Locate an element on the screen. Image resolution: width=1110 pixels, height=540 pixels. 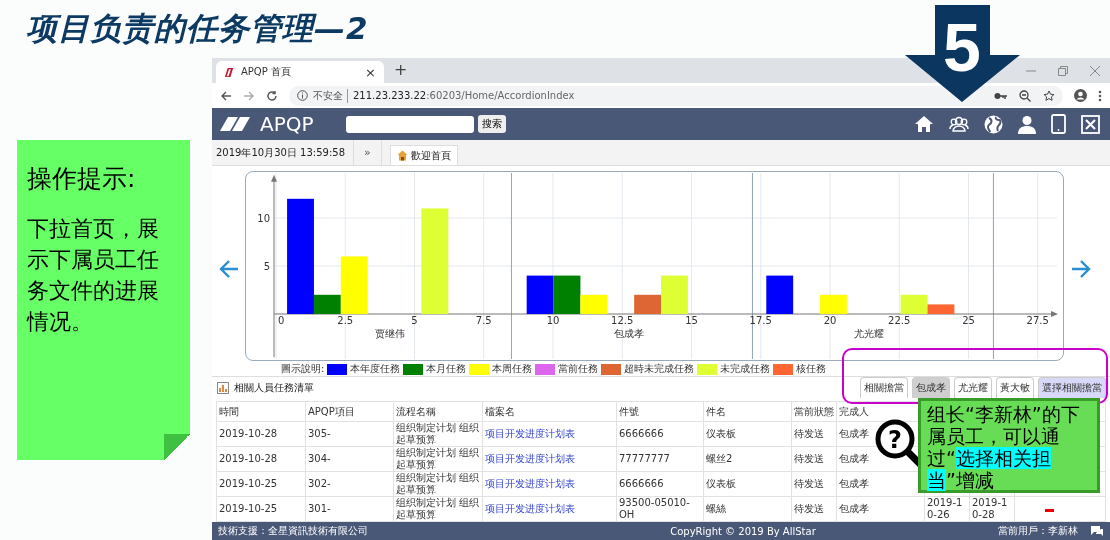
legend-label: 當前任務 is located at coordinates (578, 369).